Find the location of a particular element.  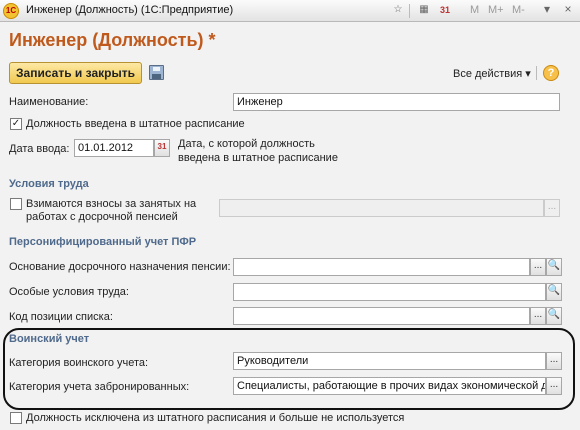

reserved-category-label: Категория учета забронированных: is located at coordinates (99, 387).